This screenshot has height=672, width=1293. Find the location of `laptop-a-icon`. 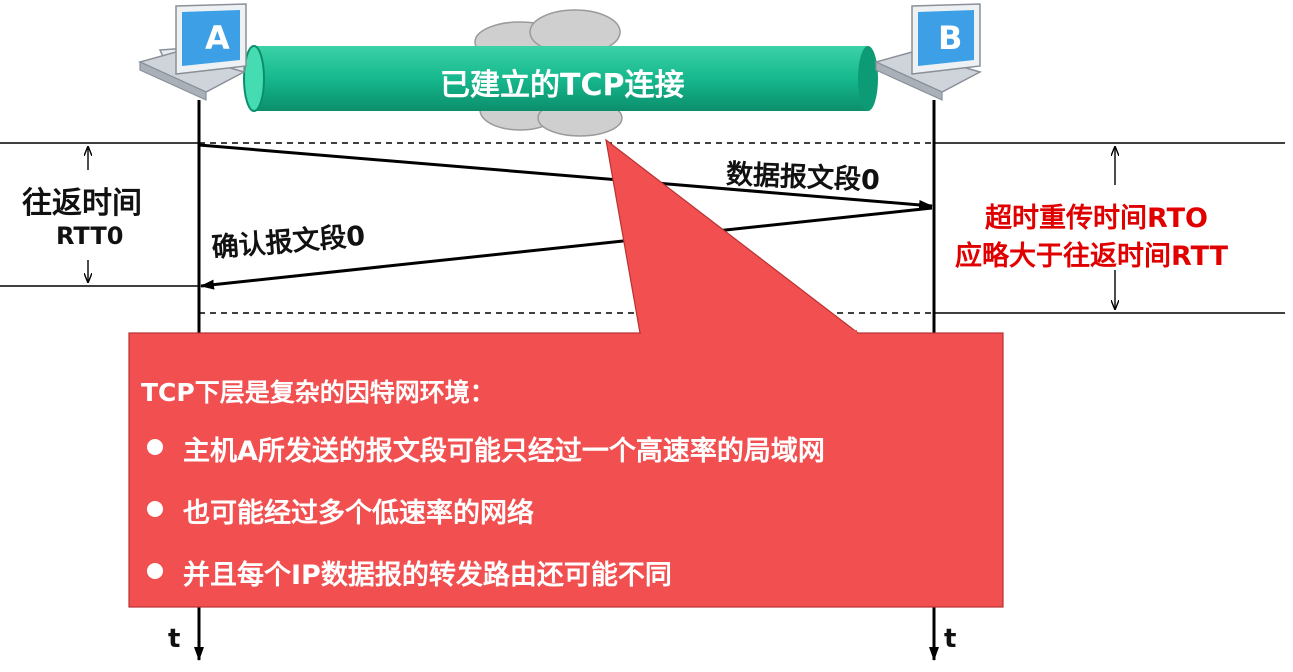

laptop-a-icon is located at coordinates (192, 52).